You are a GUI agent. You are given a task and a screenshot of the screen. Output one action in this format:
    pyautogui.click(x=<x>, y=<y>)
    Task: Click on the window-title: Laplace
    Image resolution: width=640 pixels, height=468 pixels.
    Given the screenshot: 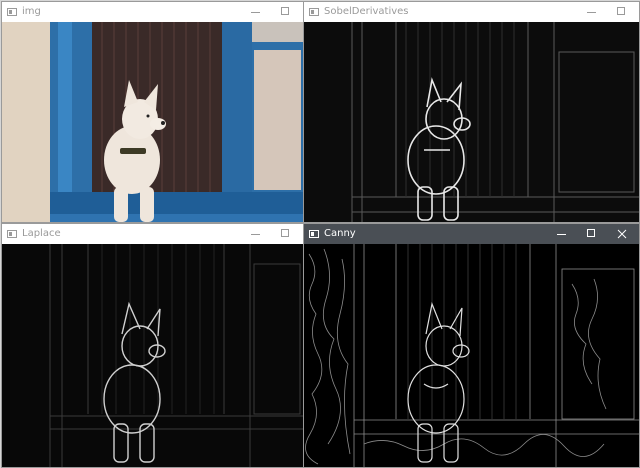 What is the action you would take?
    pyautogui.click(x=41, y=233)
    